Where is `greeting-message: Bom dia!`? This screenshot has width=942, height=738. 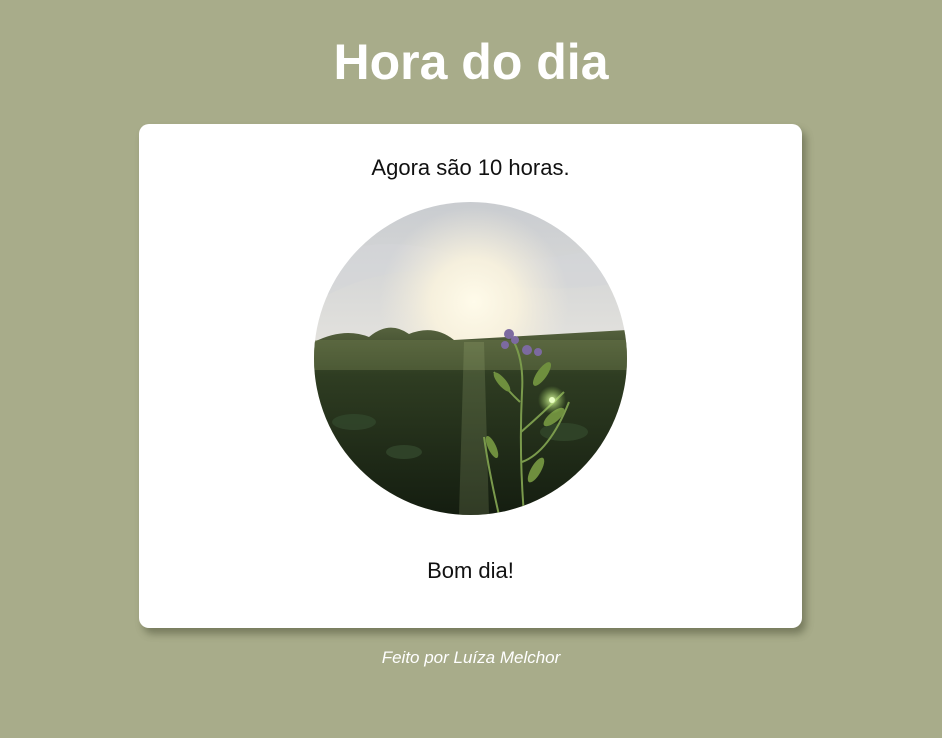
greeting-message: Bom dia! is located at coordinates (470, 570).